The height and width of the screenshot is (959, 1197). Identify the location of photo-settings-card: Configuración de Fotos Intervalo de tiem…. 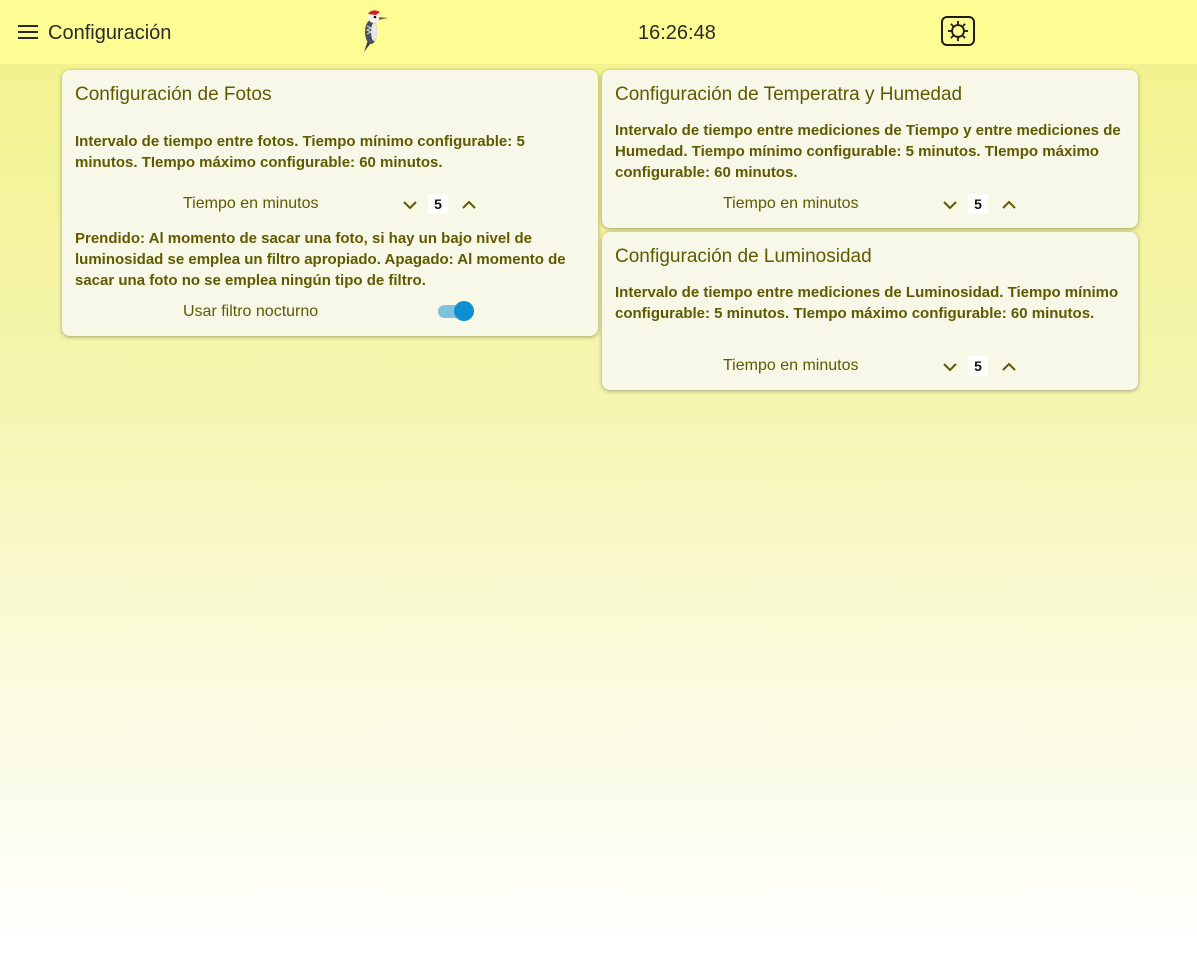
(330, 203).